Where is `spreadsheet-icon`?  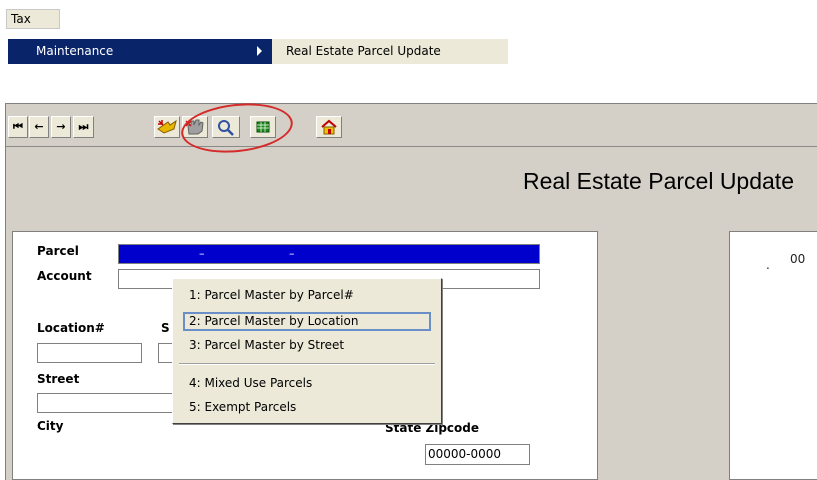
spreadsheet-icon is located at coordinates (263, 127).